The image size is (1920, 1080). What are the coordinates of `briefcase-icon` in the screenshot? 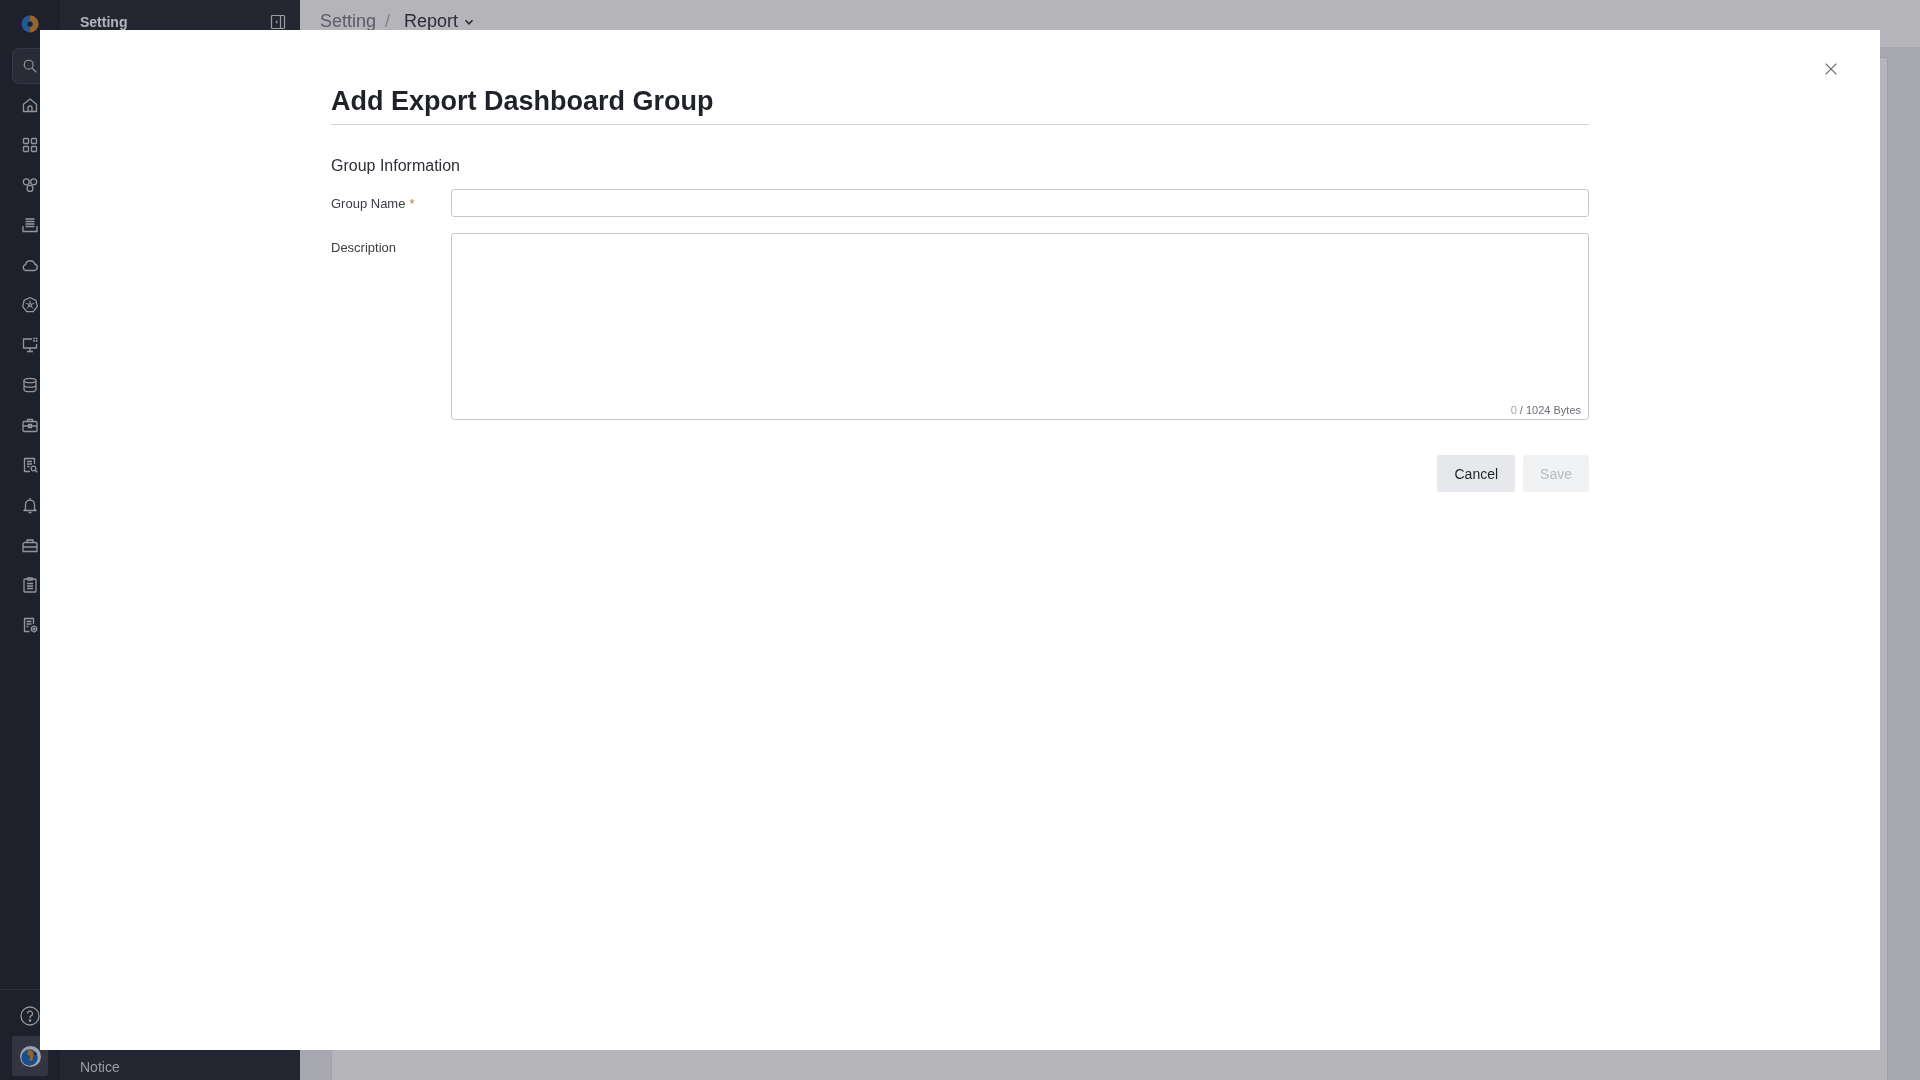 It's located at (30, 425).